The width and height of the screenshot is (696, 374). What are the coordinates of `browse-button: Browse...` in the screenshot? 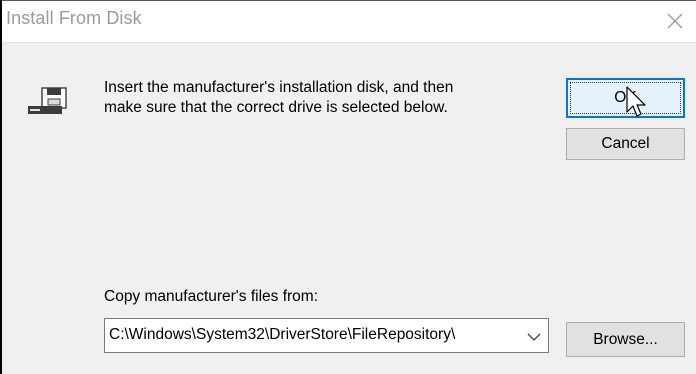 It's located at (625, 339).